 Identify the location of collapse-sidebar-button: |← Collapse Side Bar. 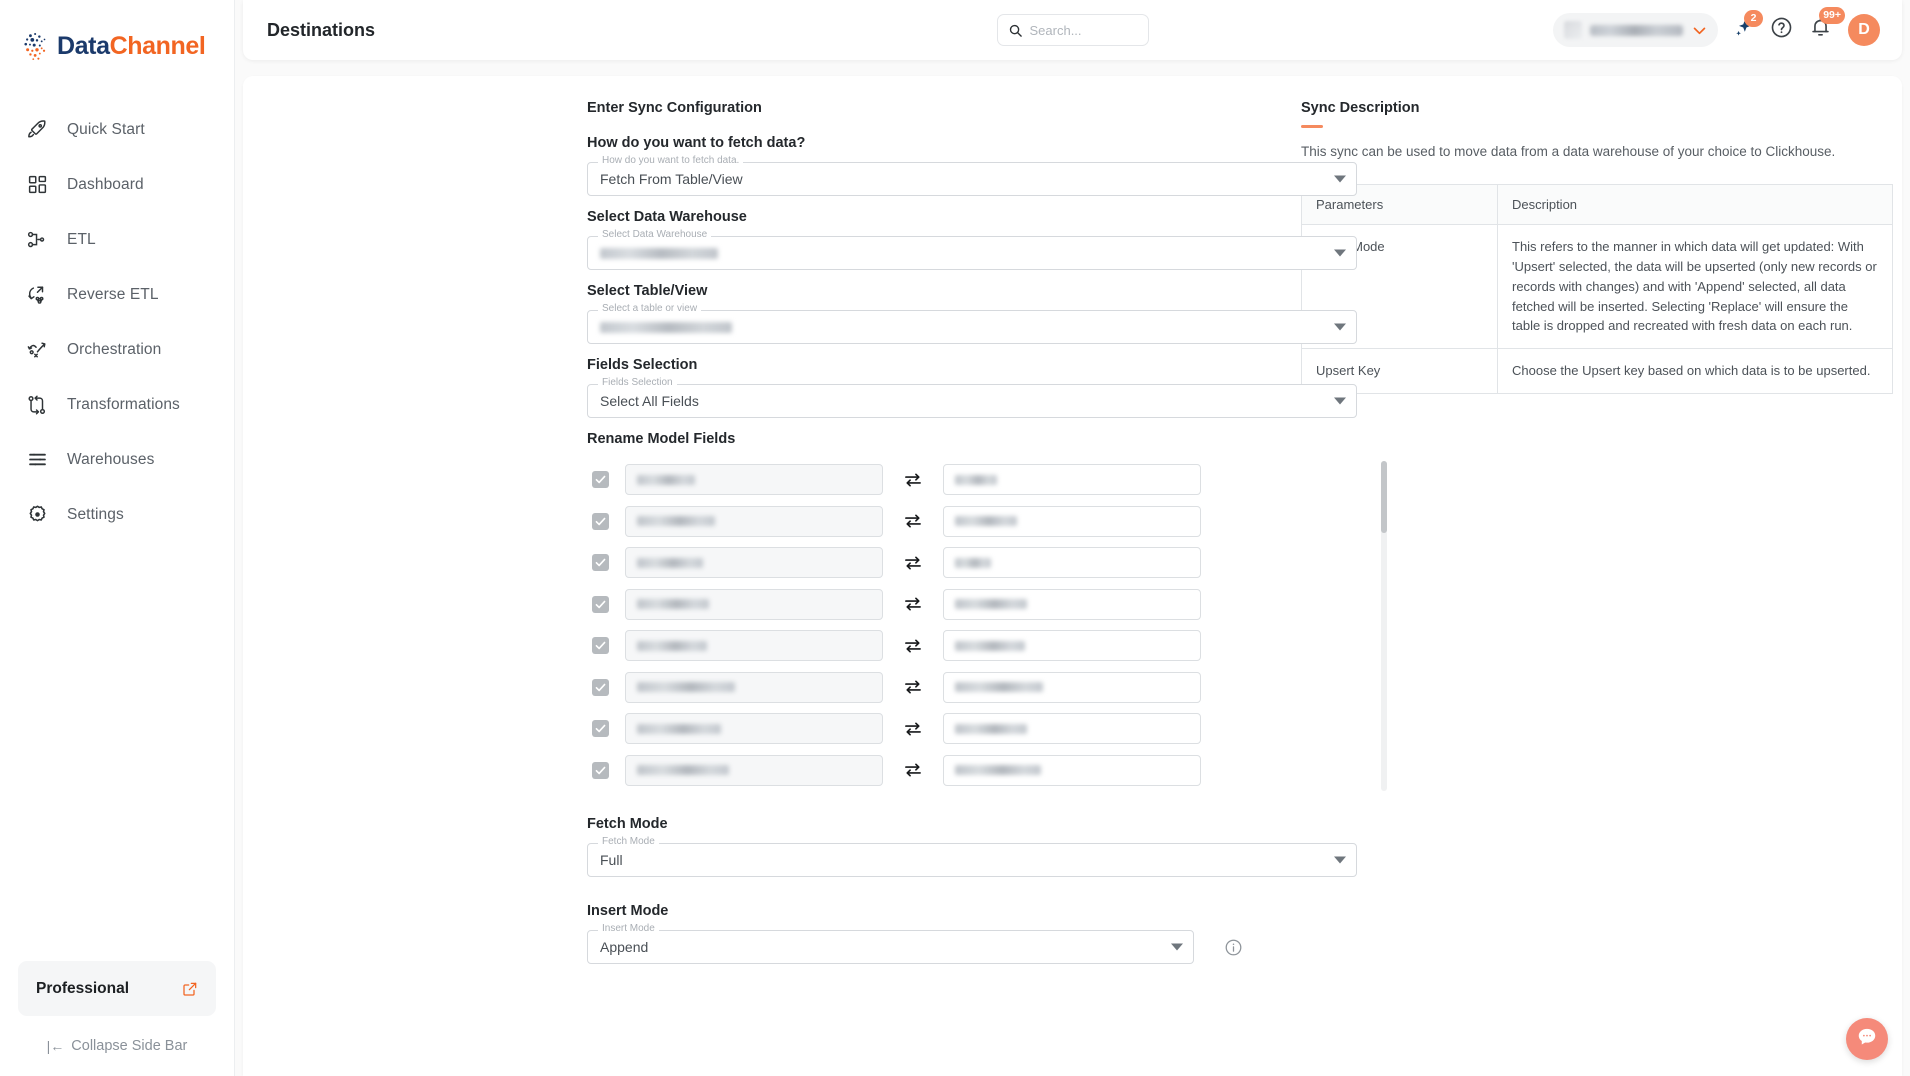
(117, 1046).